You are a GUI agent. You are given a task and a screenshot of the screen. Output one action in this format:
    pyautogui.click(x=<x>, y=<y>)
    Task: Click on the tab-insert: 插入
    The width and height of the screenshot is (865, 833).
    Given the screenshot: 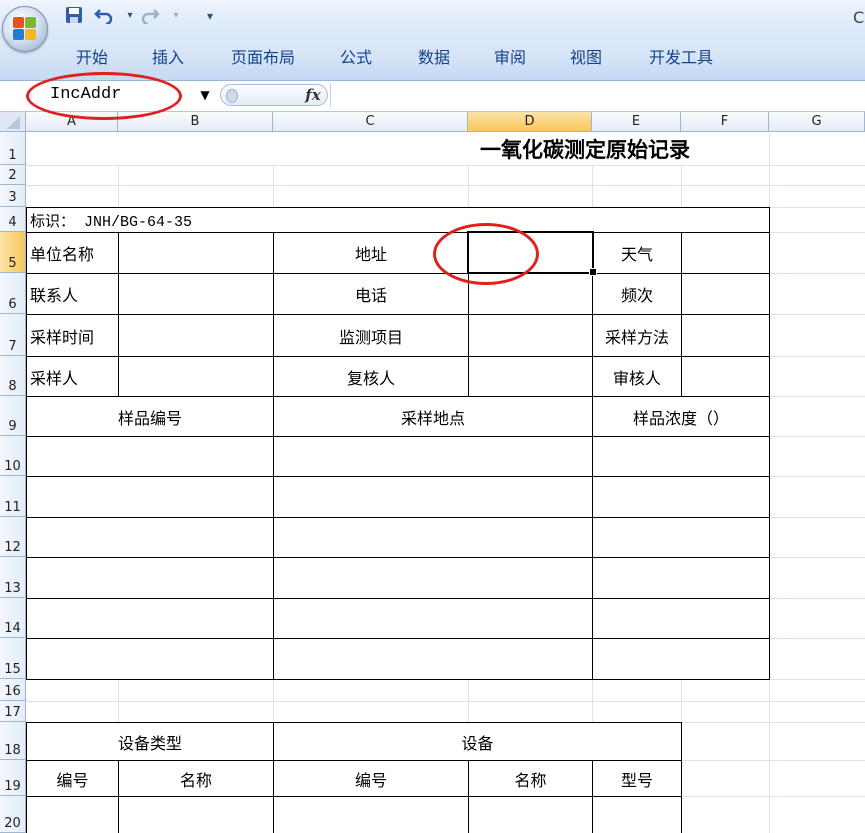 What is the action you would take?
    pyautogui.click(x=168, y=58)
    